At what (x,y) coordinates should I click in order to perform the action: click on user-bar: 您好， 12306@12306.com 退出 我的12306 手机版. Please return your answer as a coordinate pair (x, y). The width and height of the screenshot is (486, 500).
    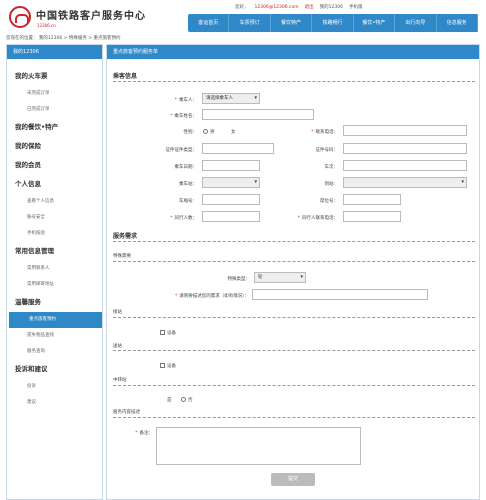
    Looking at the image, I should click on (302, 7).